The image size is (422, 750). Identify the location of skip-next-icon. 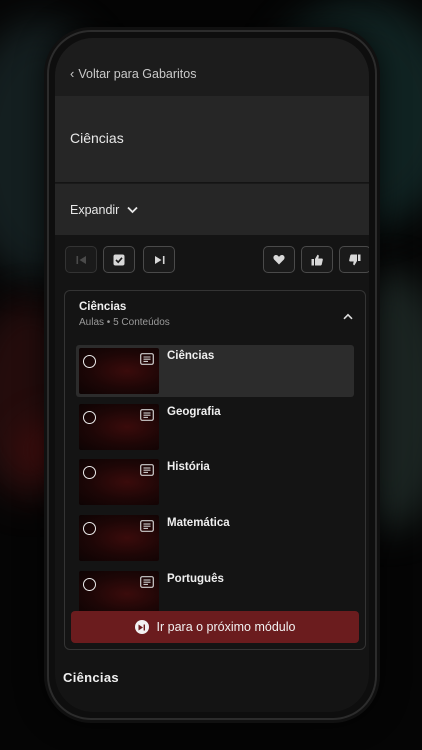
(159, 259).